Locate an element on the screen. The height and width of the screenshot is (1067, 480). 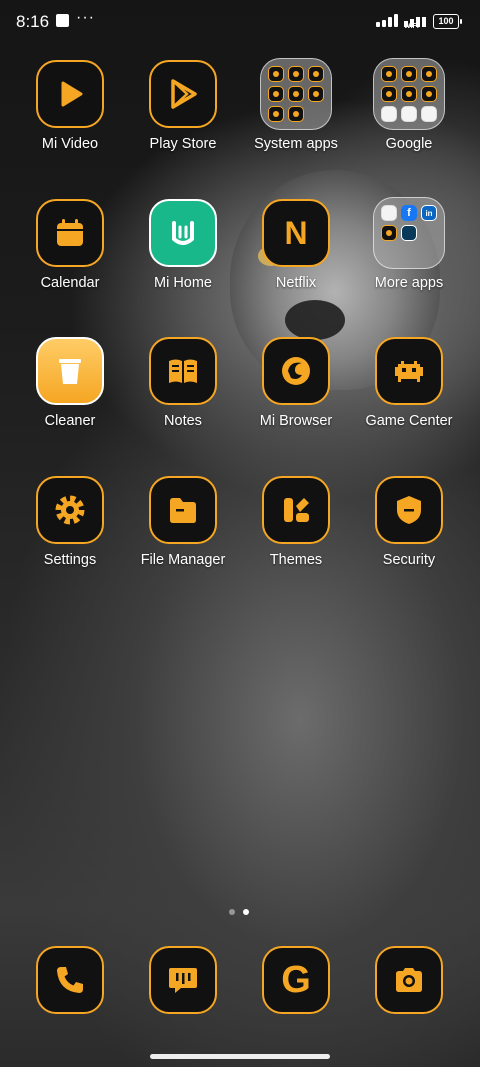
app-security: Security is located at coordinates (409, 522).